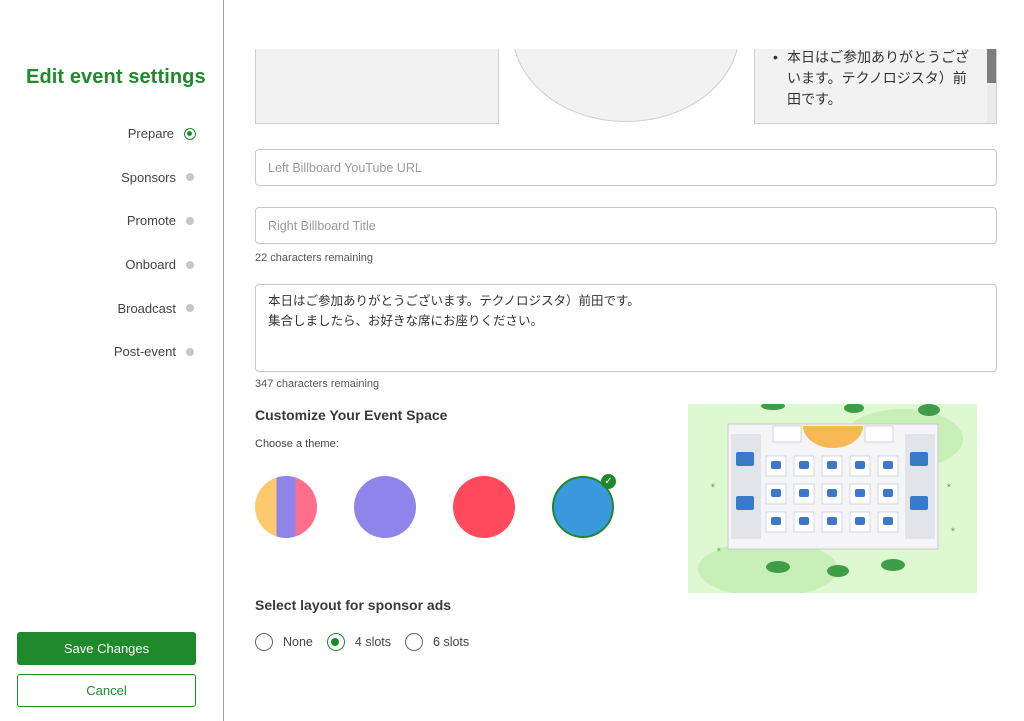 This screenshot has width=1024, height=721. I want to click on cancel-button: Cancel, so click(106, 690).